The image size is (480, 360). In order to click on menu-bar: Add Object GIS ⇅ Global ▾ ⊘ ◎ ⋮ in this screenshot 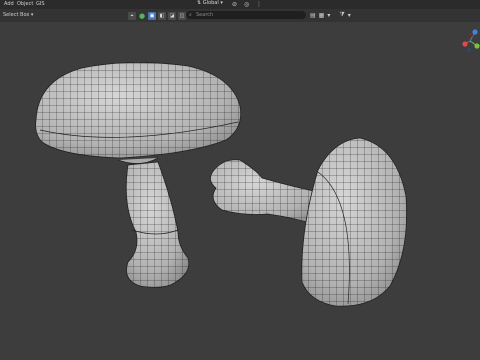, I will do `click(240, 4)`.